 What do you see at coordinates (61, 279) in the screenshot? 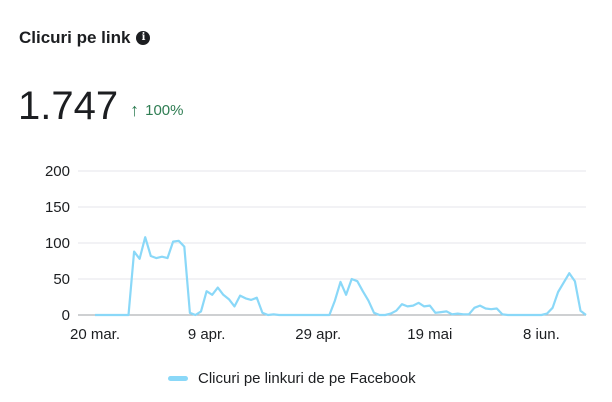
I see `y-tick-label: 50` at bounding box center [61, 279].